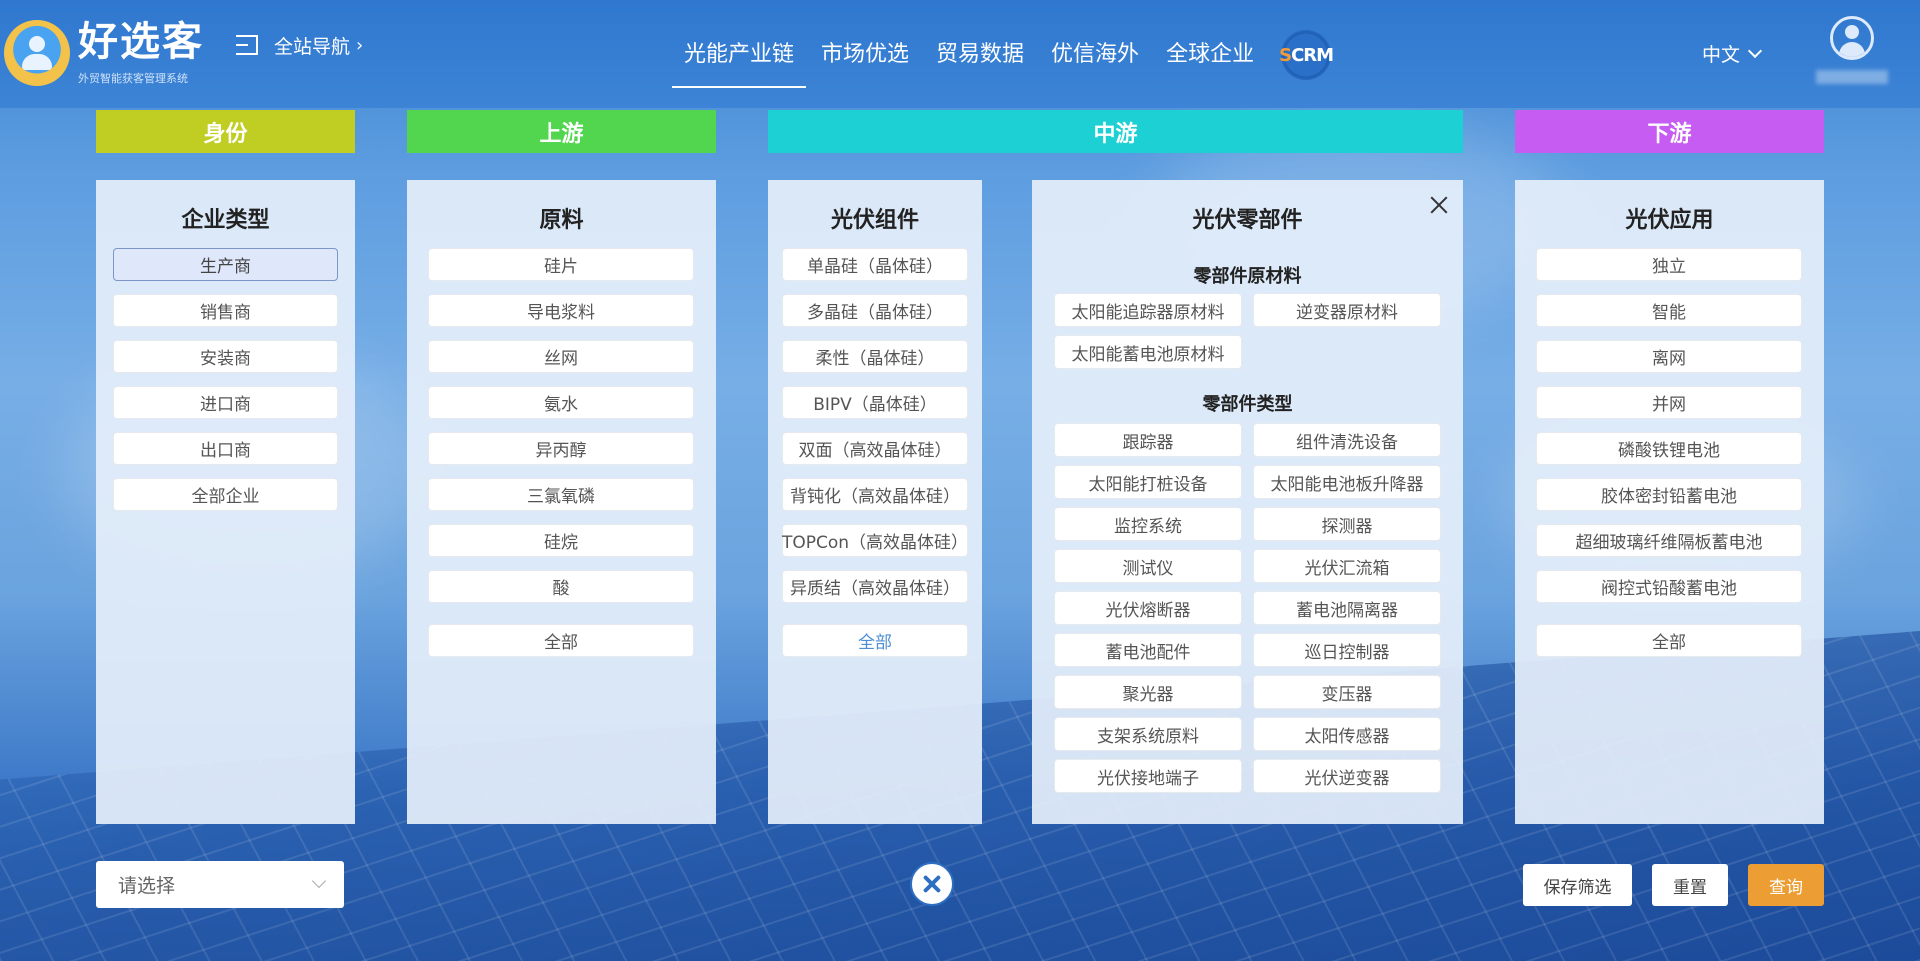  I want to click on user-name-blurred, so click(1852, 77).